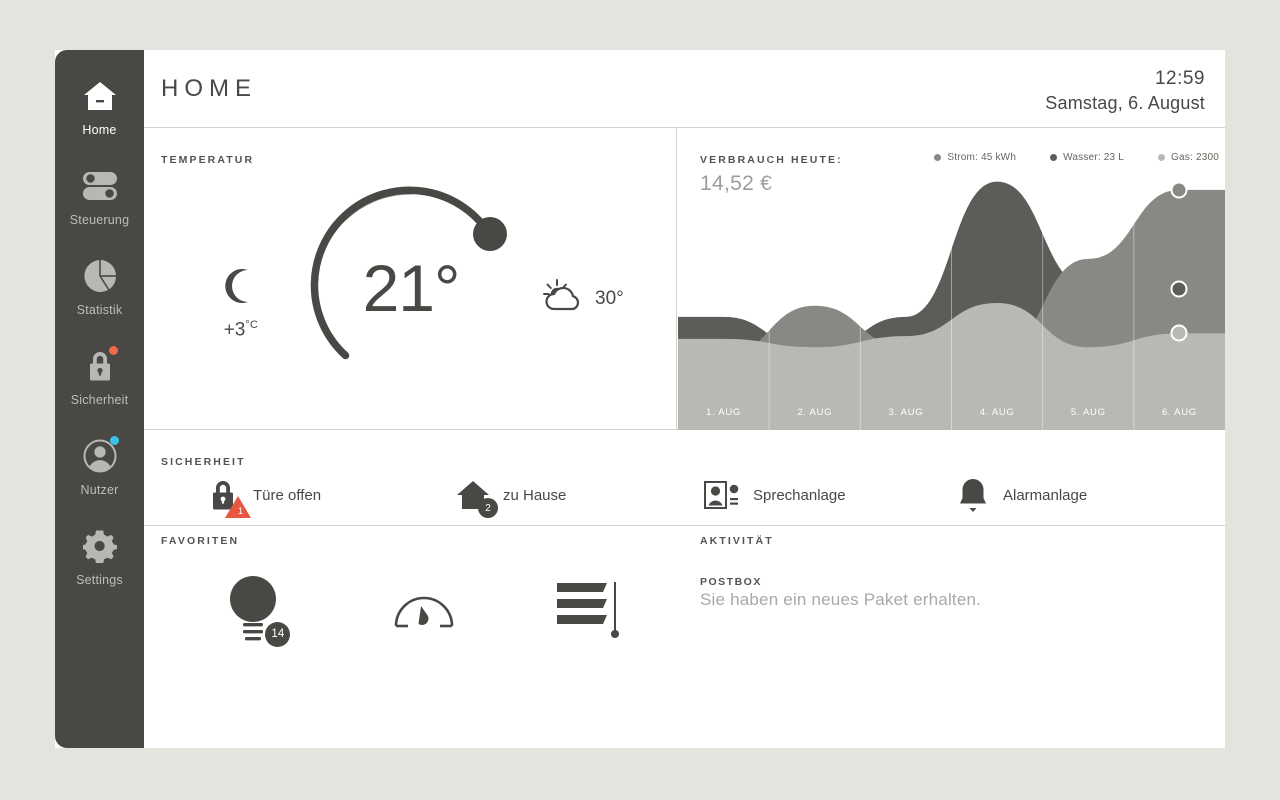 The image size is (1280, 800). Describe the element at coordinates (240, 511) in the screenshot. I see `alert-badge-count: 1` at that location.